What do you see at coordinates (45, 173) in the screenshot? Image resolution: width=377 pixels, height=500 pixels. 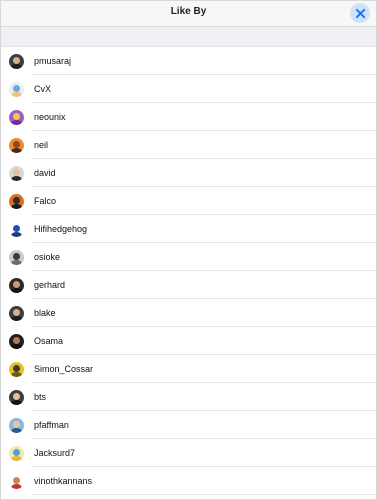 I see `username: david` at bounding box center [45, 173].